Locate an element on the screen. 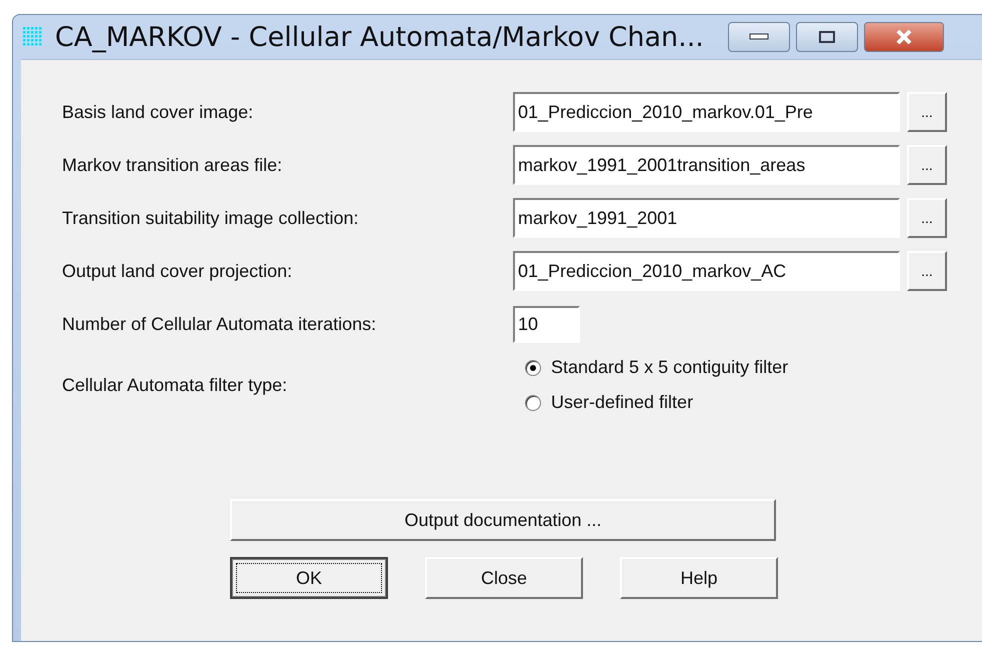 This screenshot has height=646, width=982. close-icon is located at coordinates (904, 37).